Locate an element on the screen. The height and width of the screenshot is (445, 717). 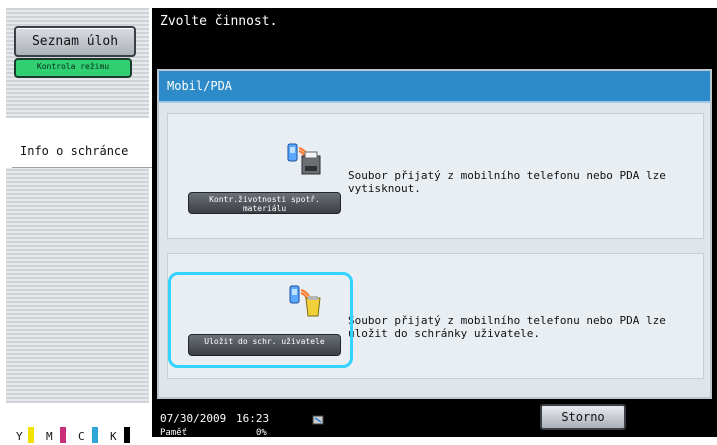
left-stripe-bottom is located at coordinates (77, 285).